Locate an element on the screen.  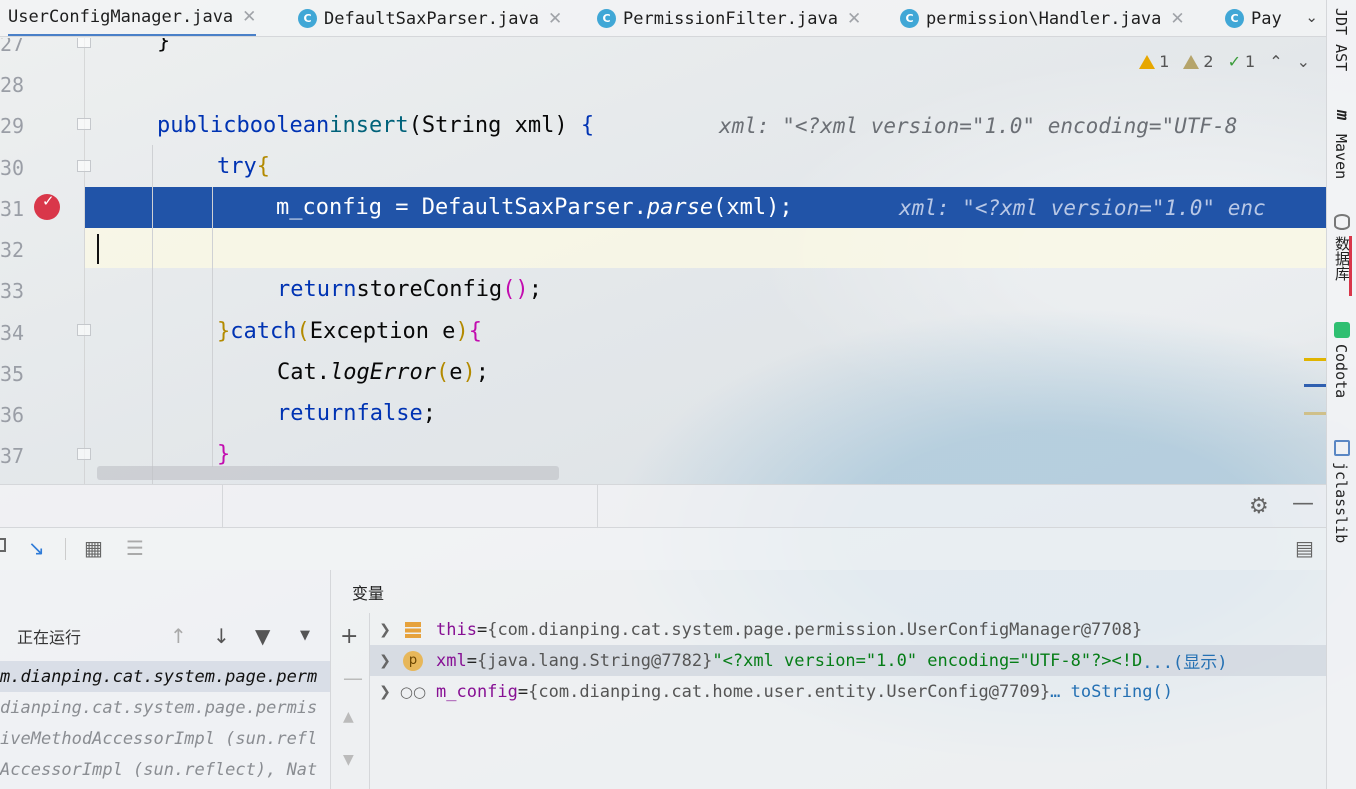
gear-icon: ⚙ is located at coordinates (1259, 506).